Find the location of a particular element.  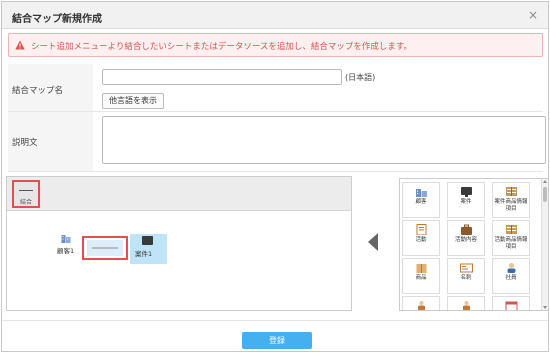

palette-item-label: 社員 is located at coordinates (511, 278).